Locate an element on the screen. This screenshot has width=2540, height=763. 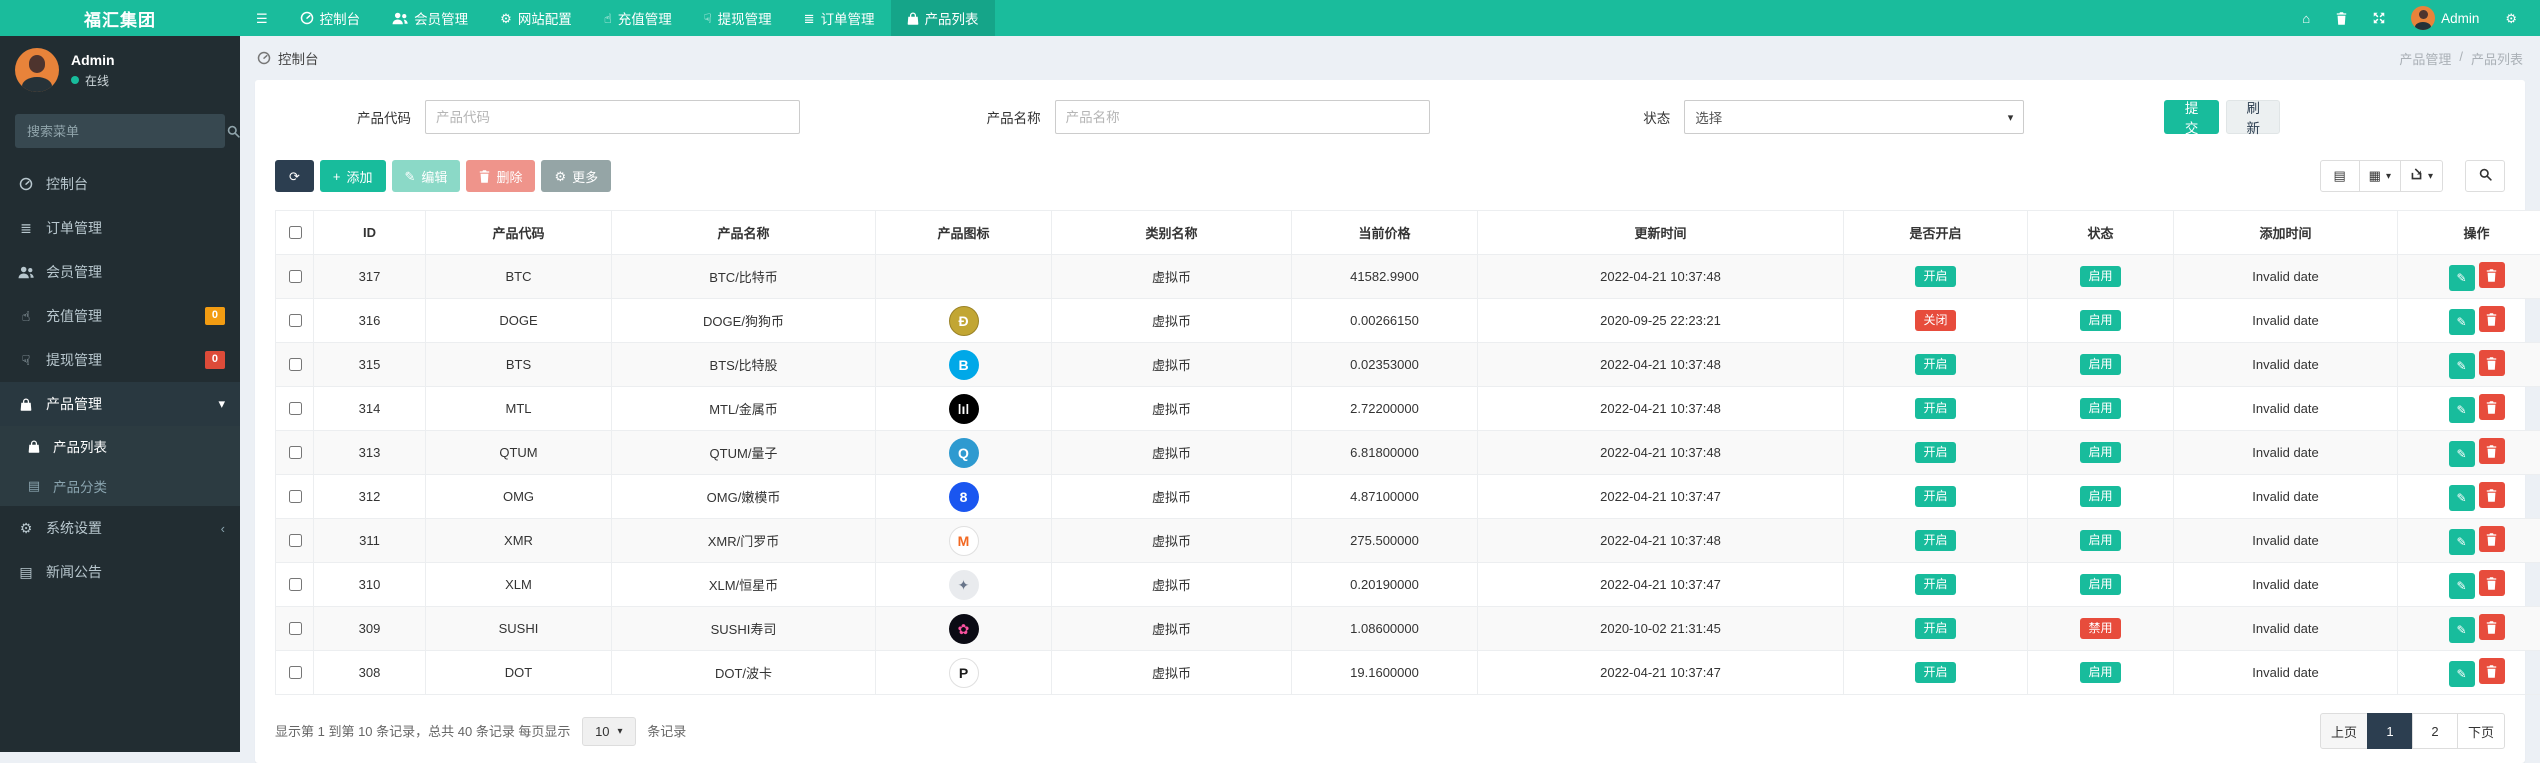
pagination-page-1: 1 is located at coordinates (2390, 731).